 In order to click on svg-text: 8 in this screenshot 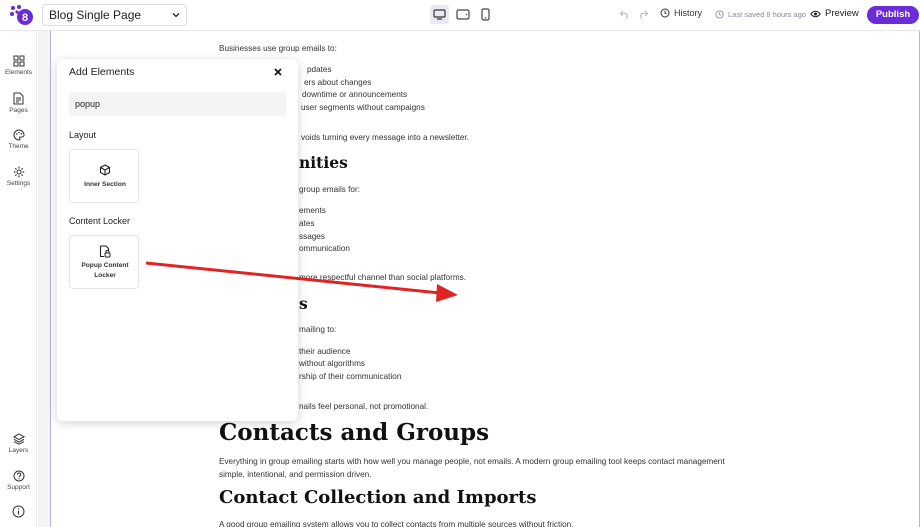, I will do `click(25, 18)`.